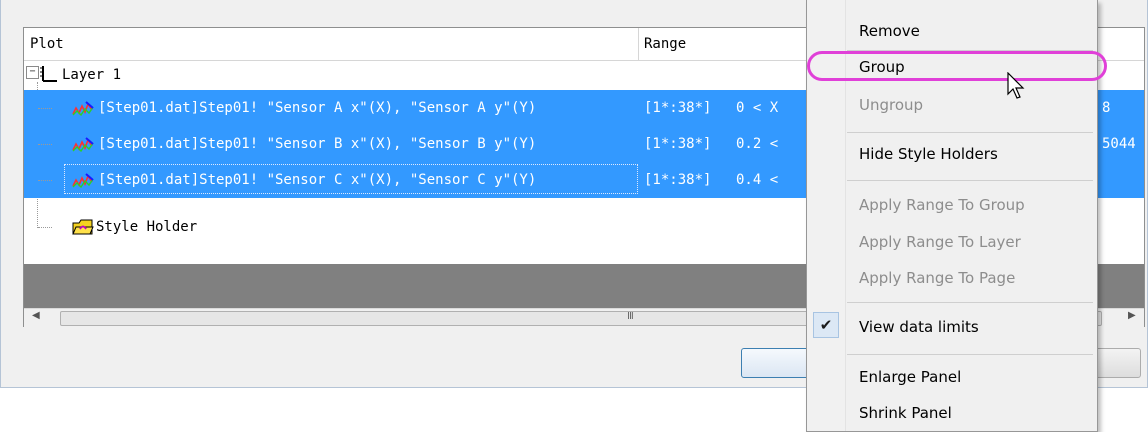 The height and width of the screenshot is (432, 1148). I want to click on scroll-right-icon: ▶, so click(1132, 315).